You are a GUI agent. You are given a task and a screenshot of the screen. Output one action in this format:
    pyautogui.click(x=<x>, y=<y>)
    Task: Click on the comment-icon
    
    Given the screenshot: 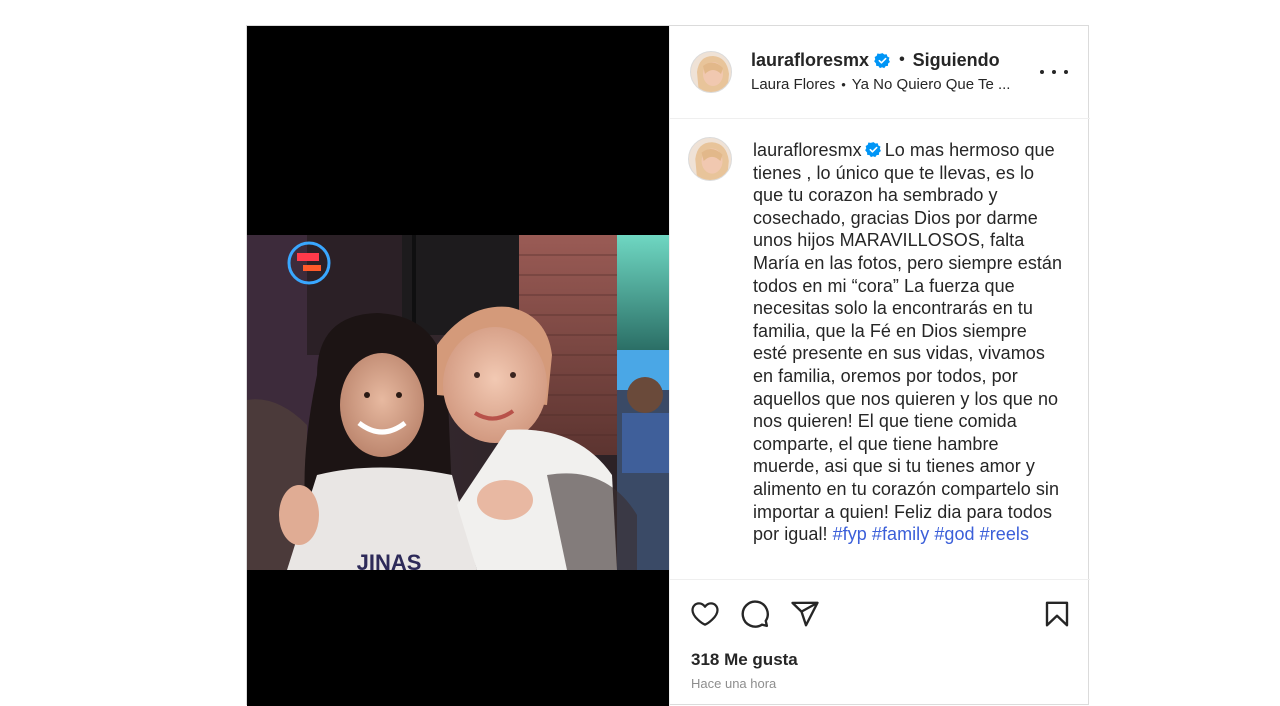 What is the action you would take?
    pyautogui.click(x=755, y=614)
    